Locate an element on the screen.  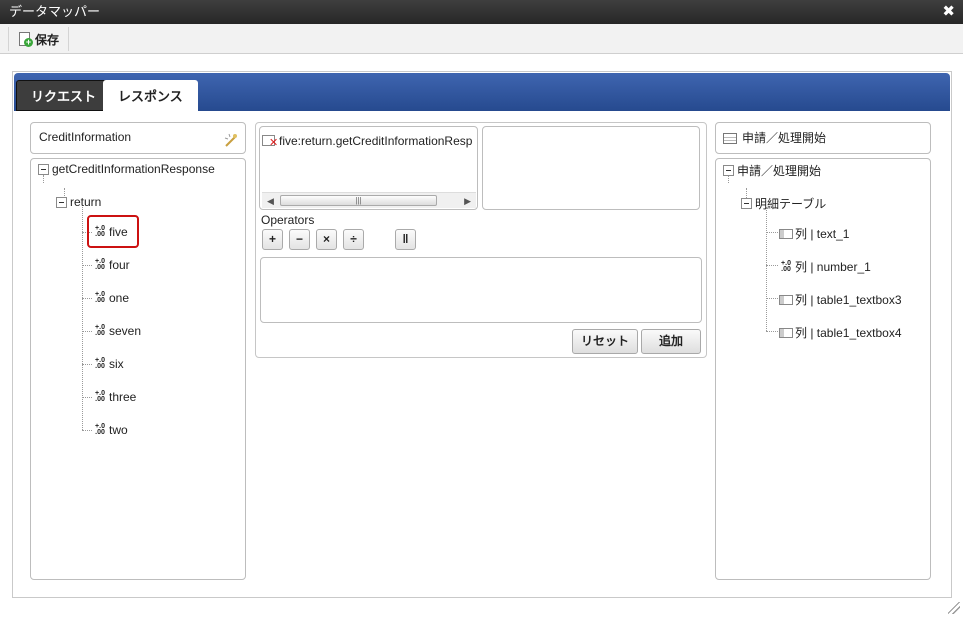
form-icon is located at coordinates (730, 138).